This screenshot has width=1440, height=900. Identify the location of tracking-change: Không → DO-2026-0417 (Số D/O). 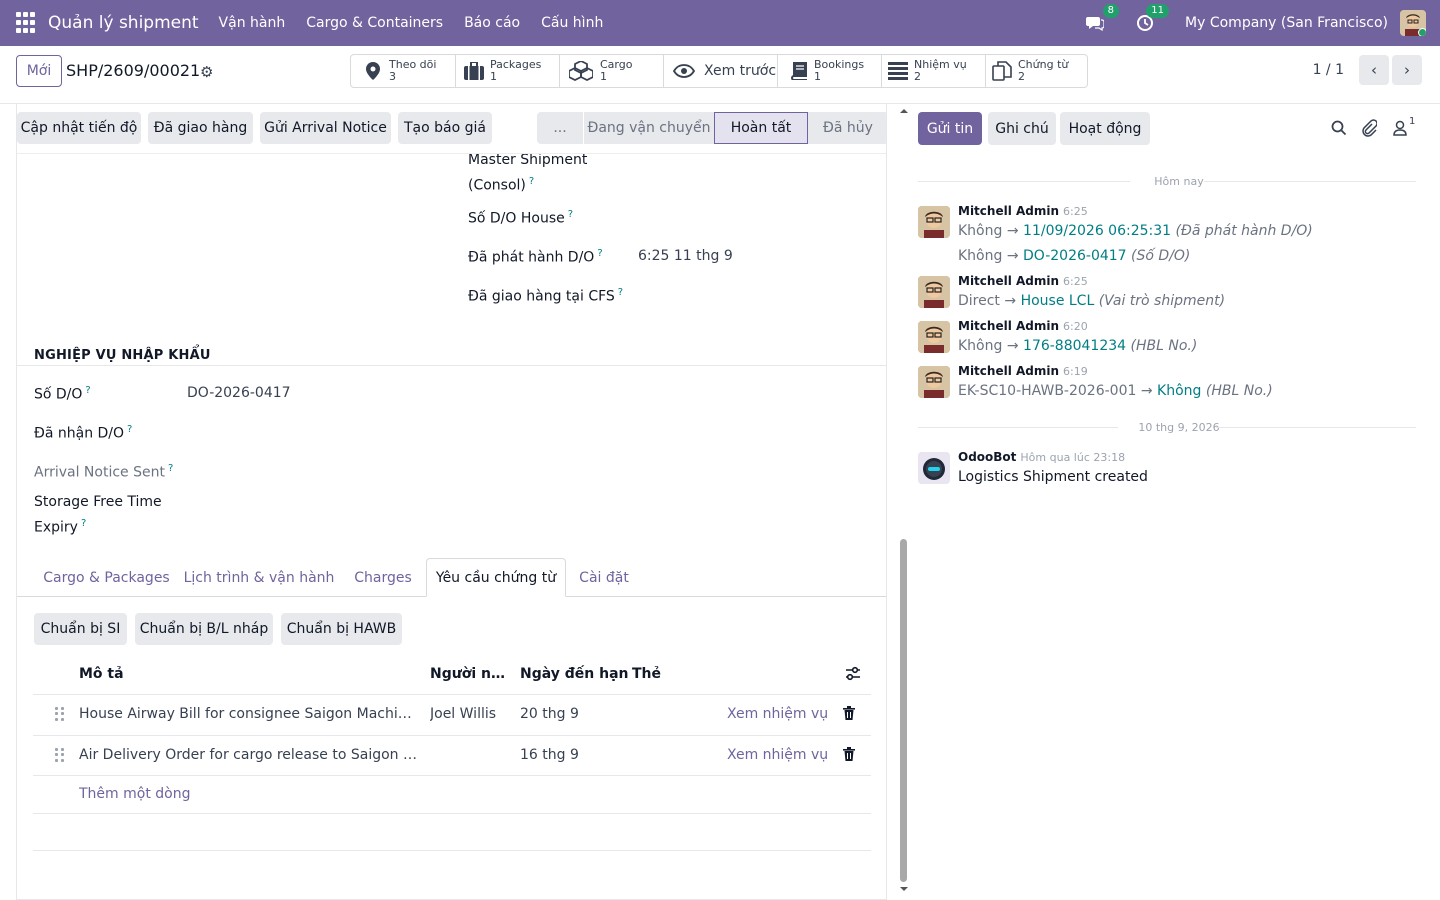
(1074, 256).